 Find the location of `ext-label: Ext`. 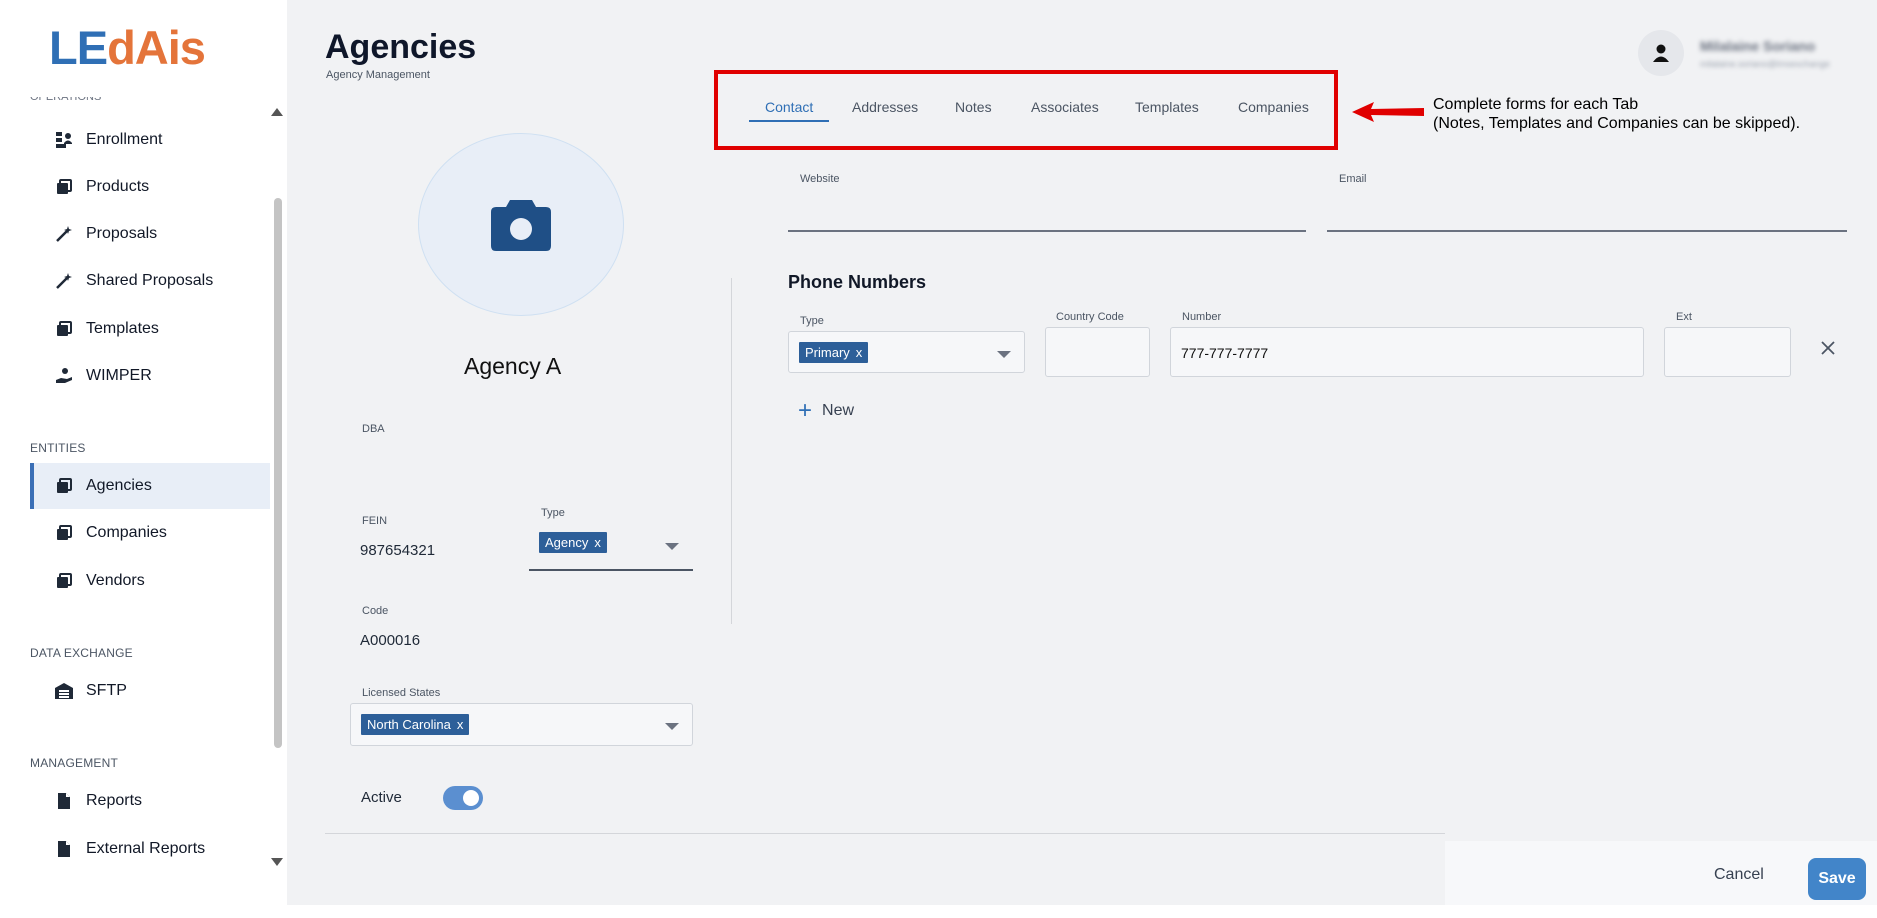

ext-label: Ext is located at coordinates (1684, 317).